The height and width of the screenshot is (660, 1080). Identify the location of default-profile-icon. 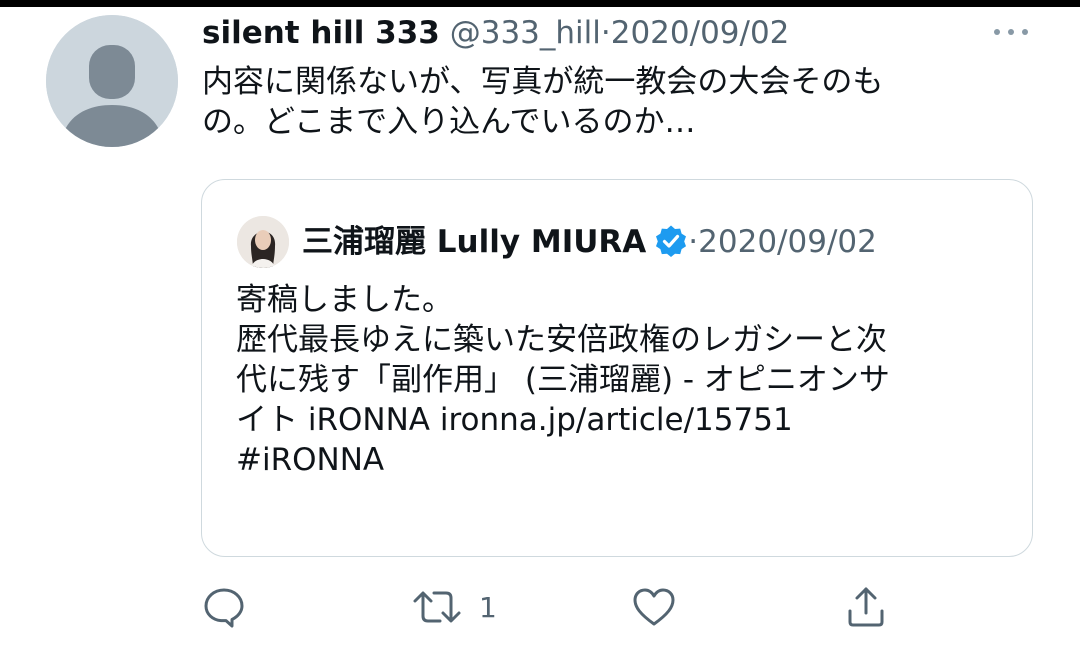
(112, 81).